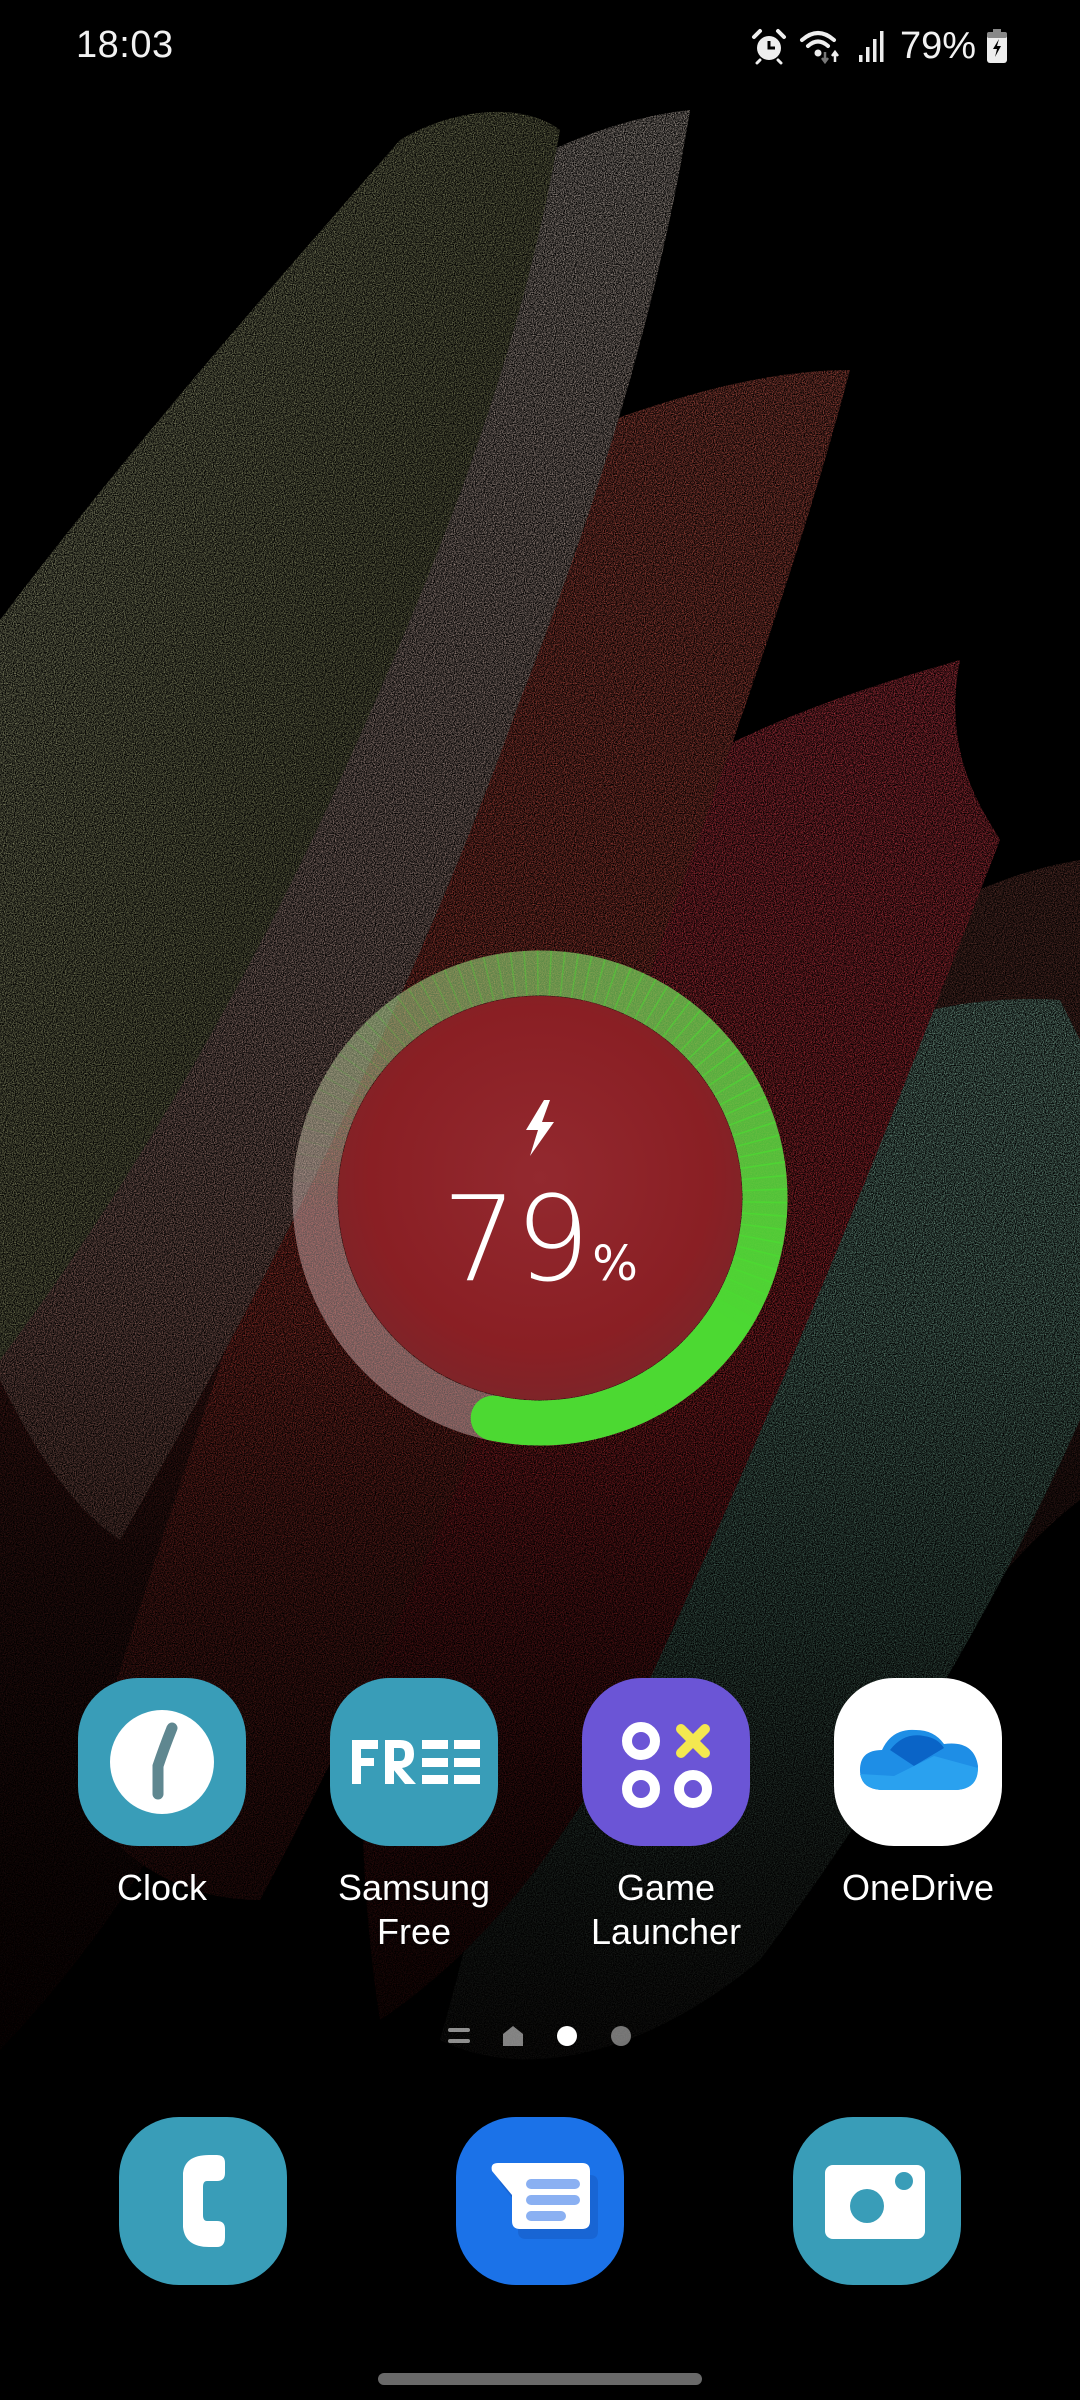 Image resolution: width=1080 pixels, height=2400 pixels. What do you see at coordinates (918, 1887) in the screenshot?
I see `app-label: OneDrive` at bounding box center [918, 1887].